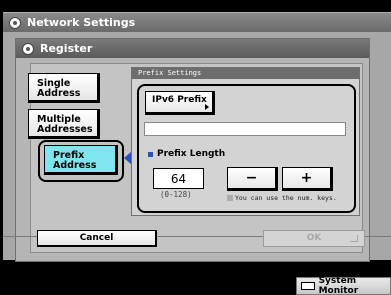  I want to click on system-monitor-button: System Monitor, so click(343, 285).